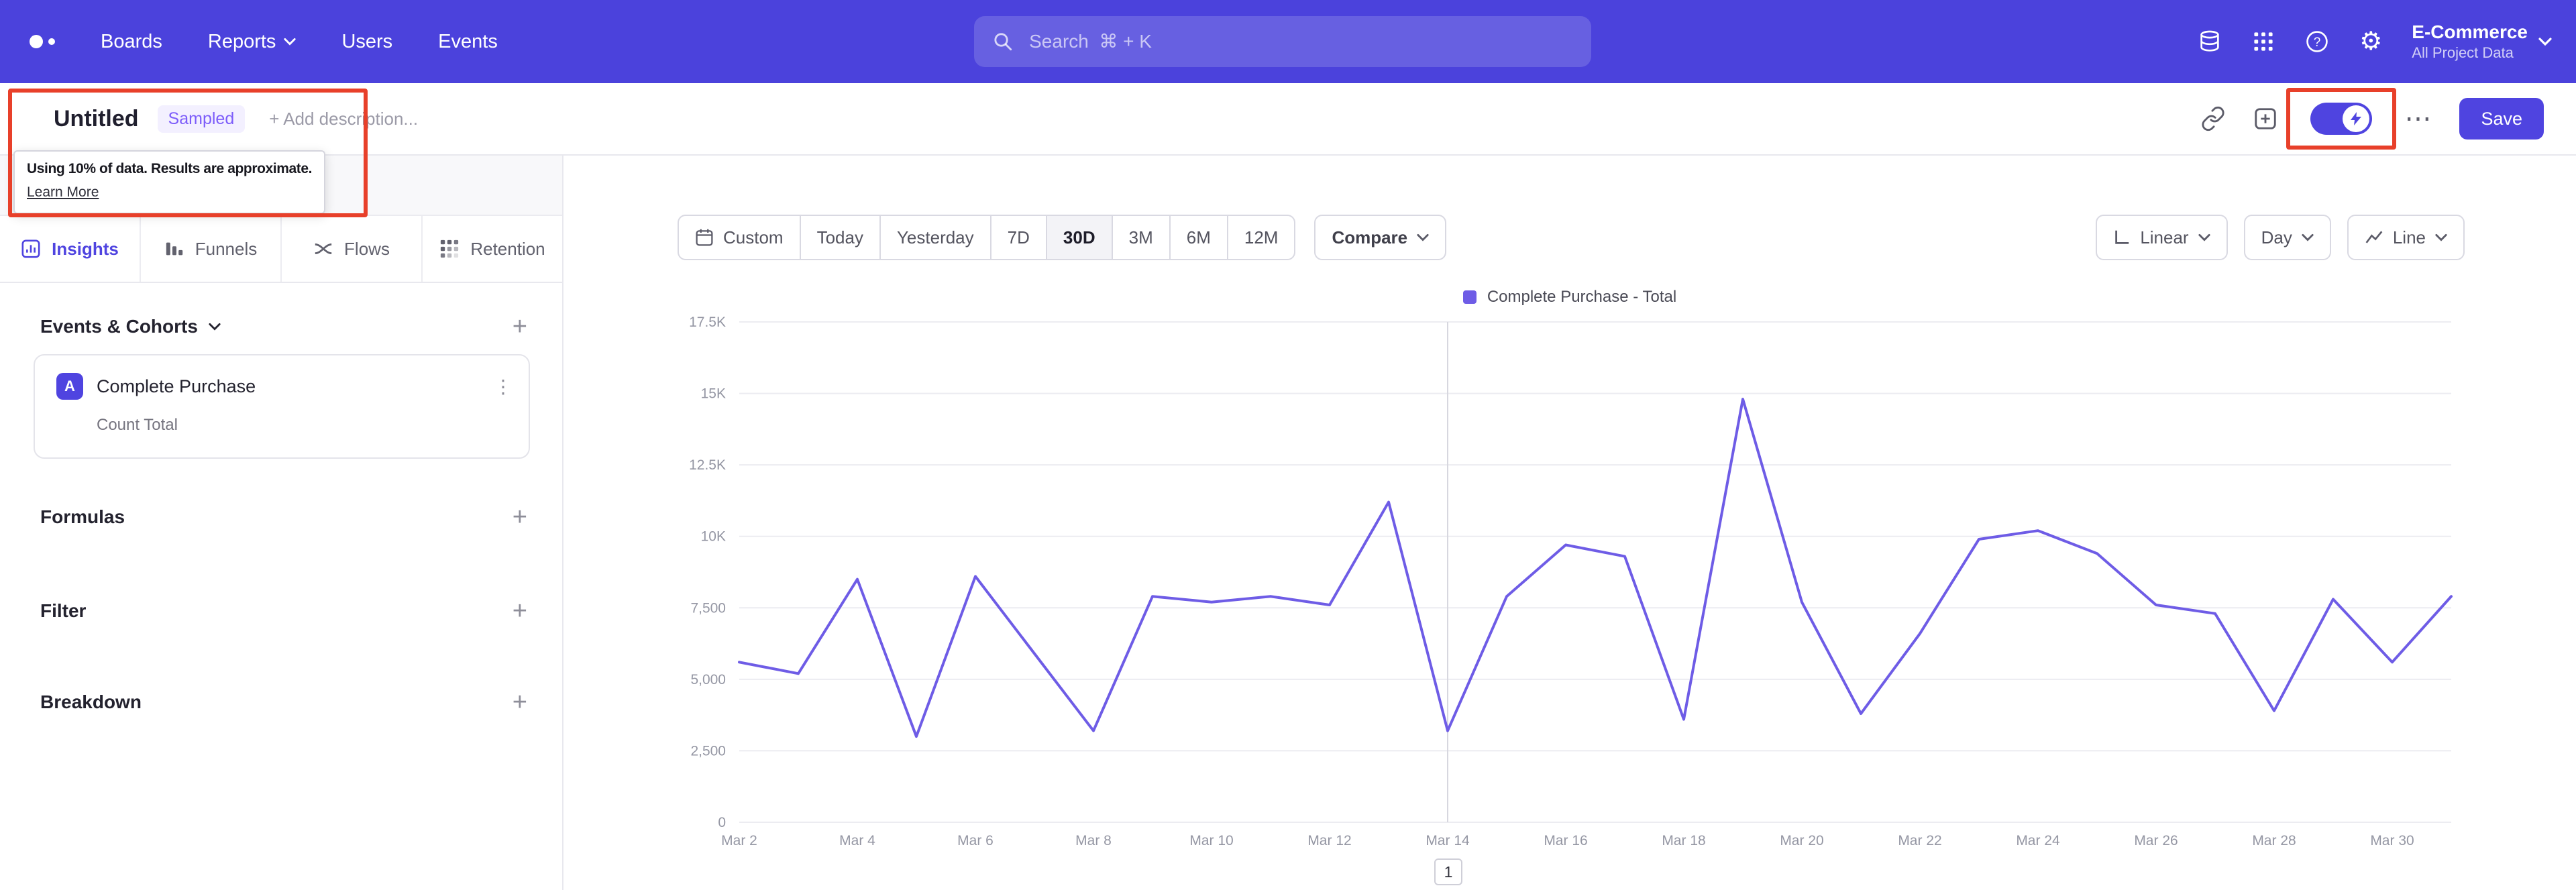 This screenshot has height=890, width=2576. I want to click on funnels-icon, so click(174, 249).